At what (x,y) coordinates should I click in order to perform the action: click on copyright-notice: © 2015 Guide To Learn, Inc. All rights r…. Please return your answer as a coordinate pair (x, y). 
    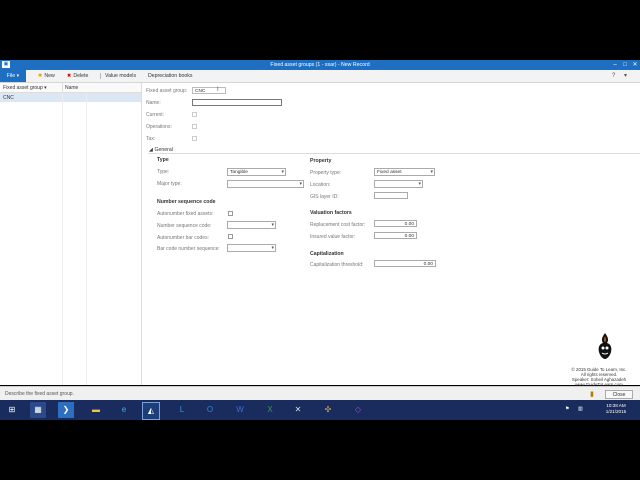
    Looking at the image, I should click on (599, 377).